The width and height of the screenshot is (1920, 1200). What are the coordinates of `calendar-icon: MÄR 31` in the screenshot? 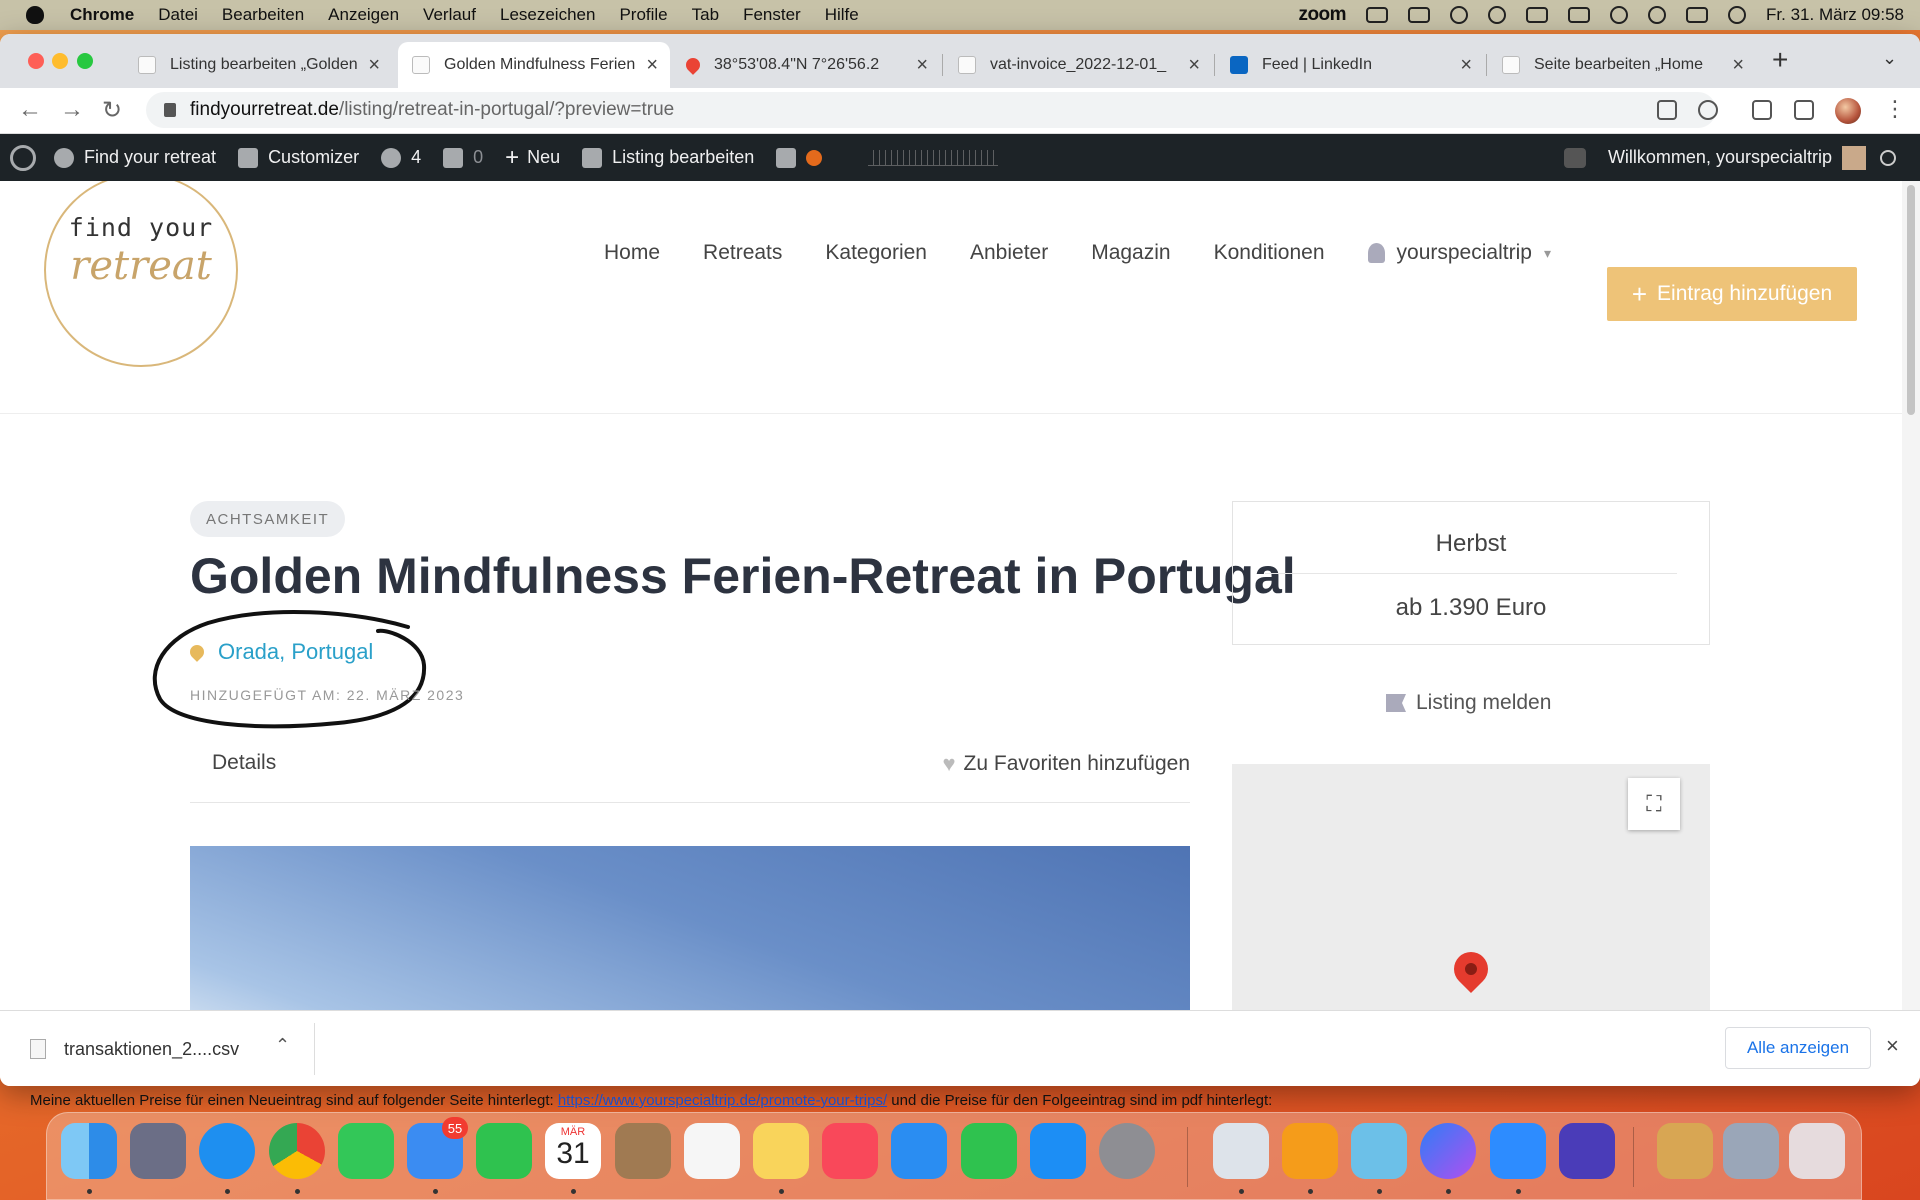 It's located at (573, 1151).